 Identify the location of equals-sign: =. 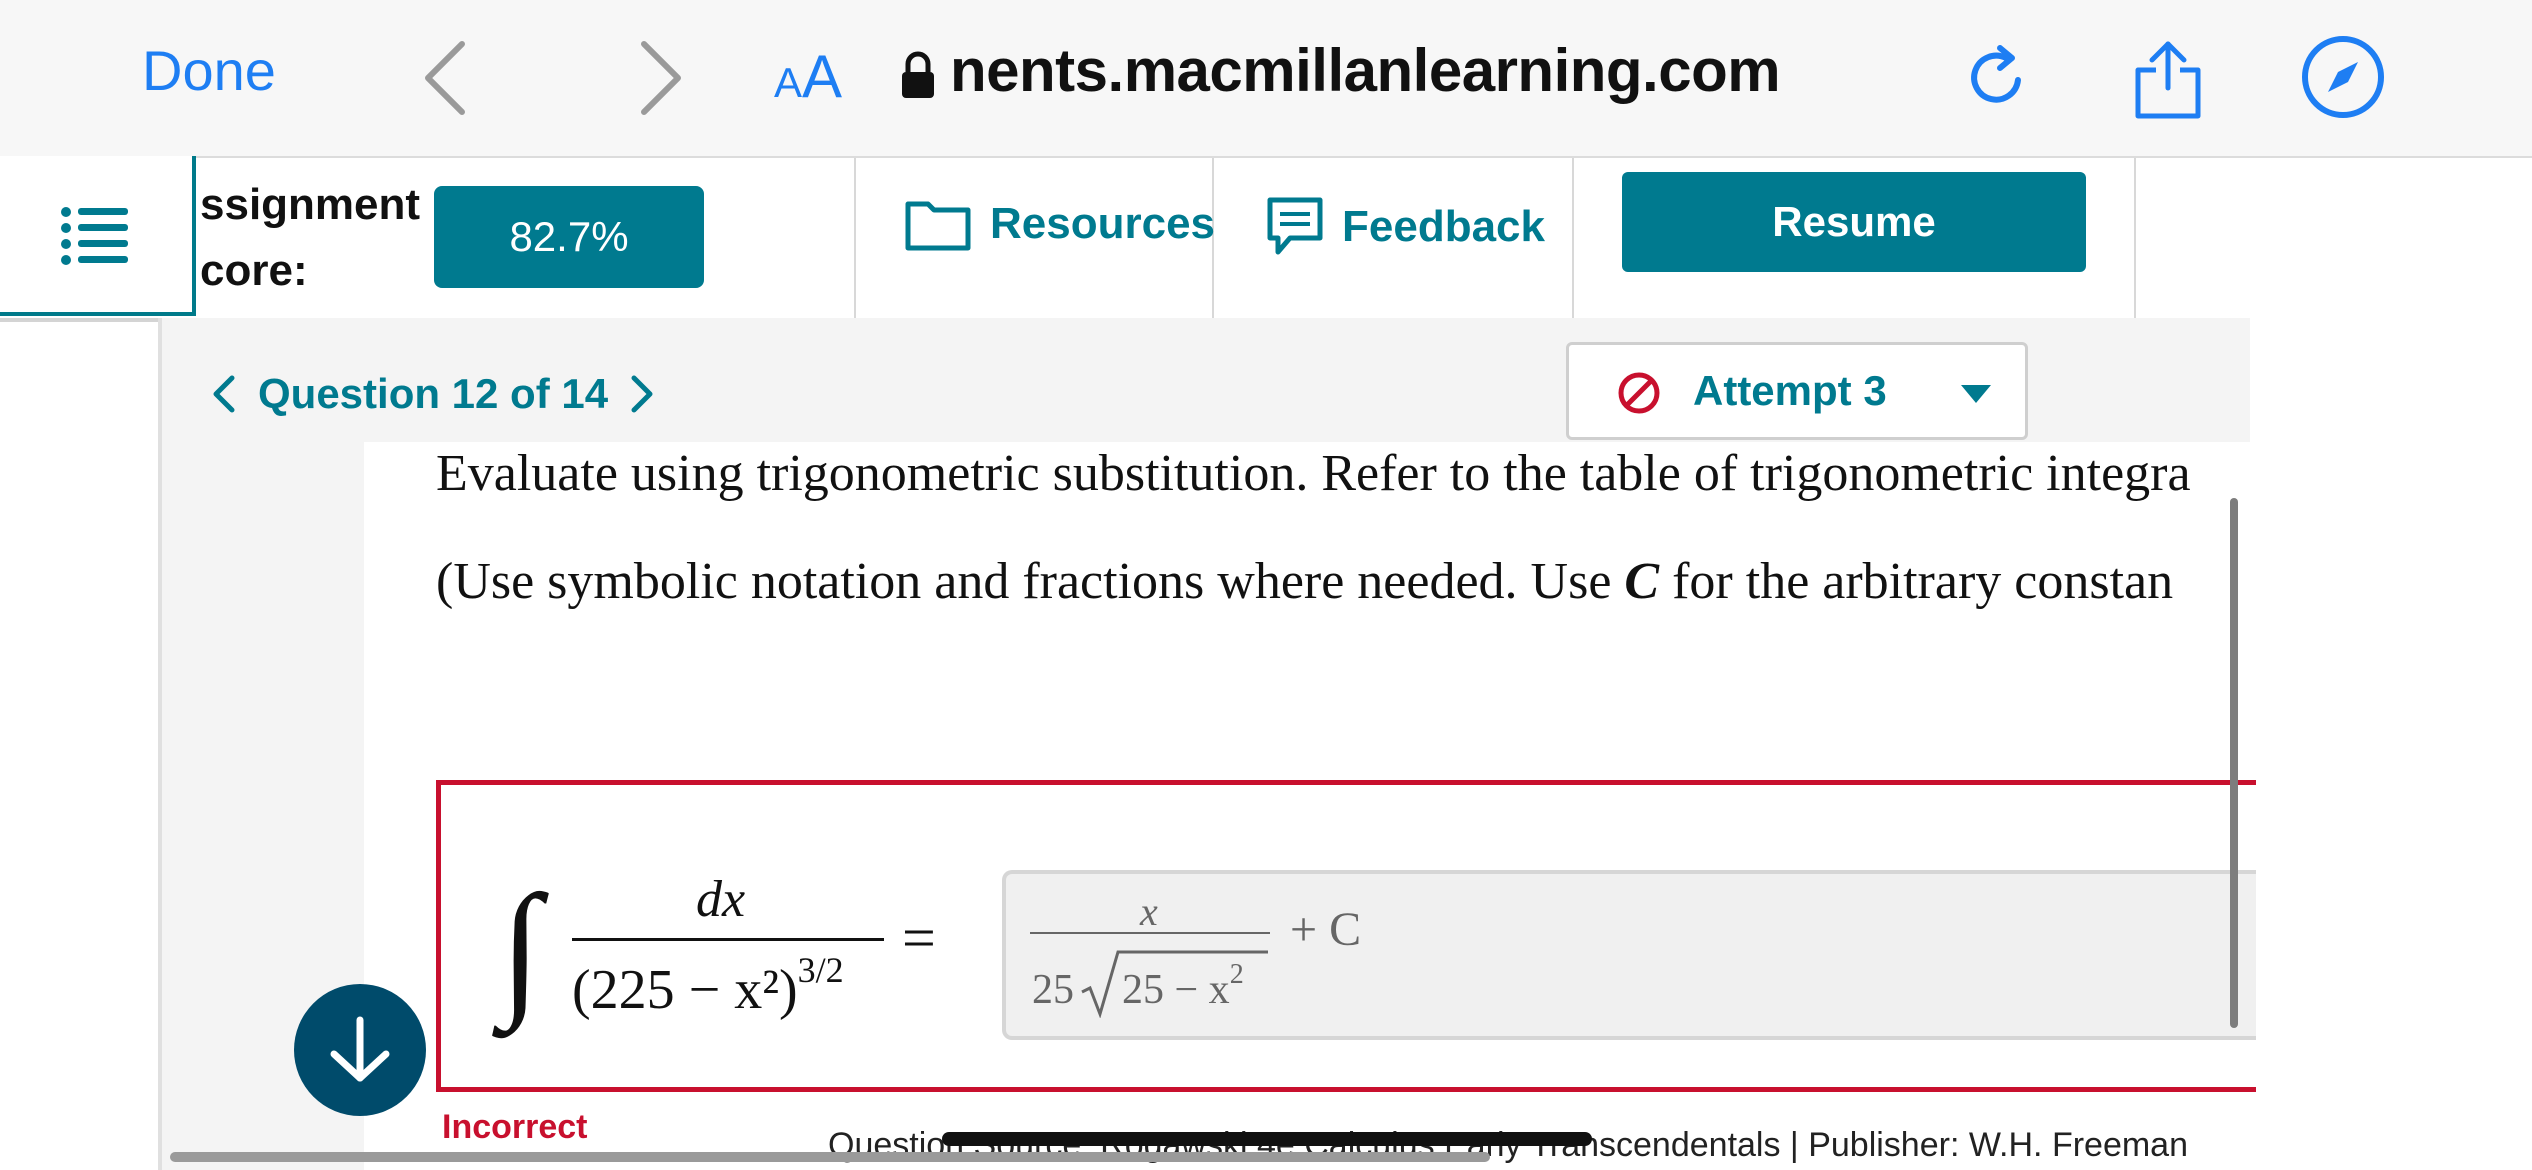
(919, 938).